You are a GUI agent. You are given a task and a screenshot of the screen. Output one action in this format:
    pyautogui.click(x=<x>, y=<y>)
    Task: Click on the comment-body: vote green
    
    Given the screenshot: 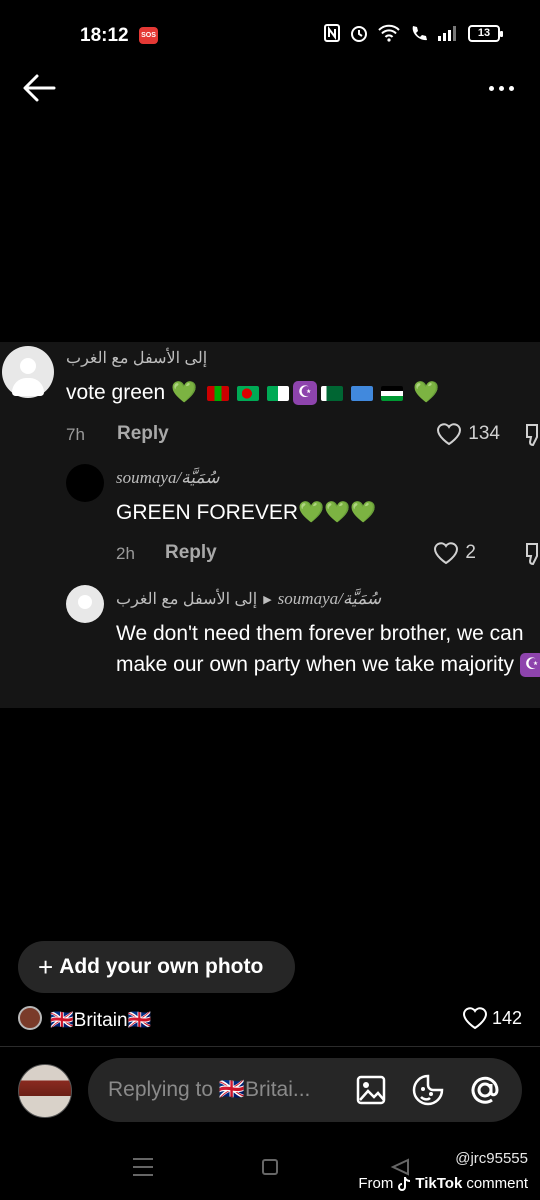 What is the action you would take?
    pyautogui.click(x=116, y=392)
    